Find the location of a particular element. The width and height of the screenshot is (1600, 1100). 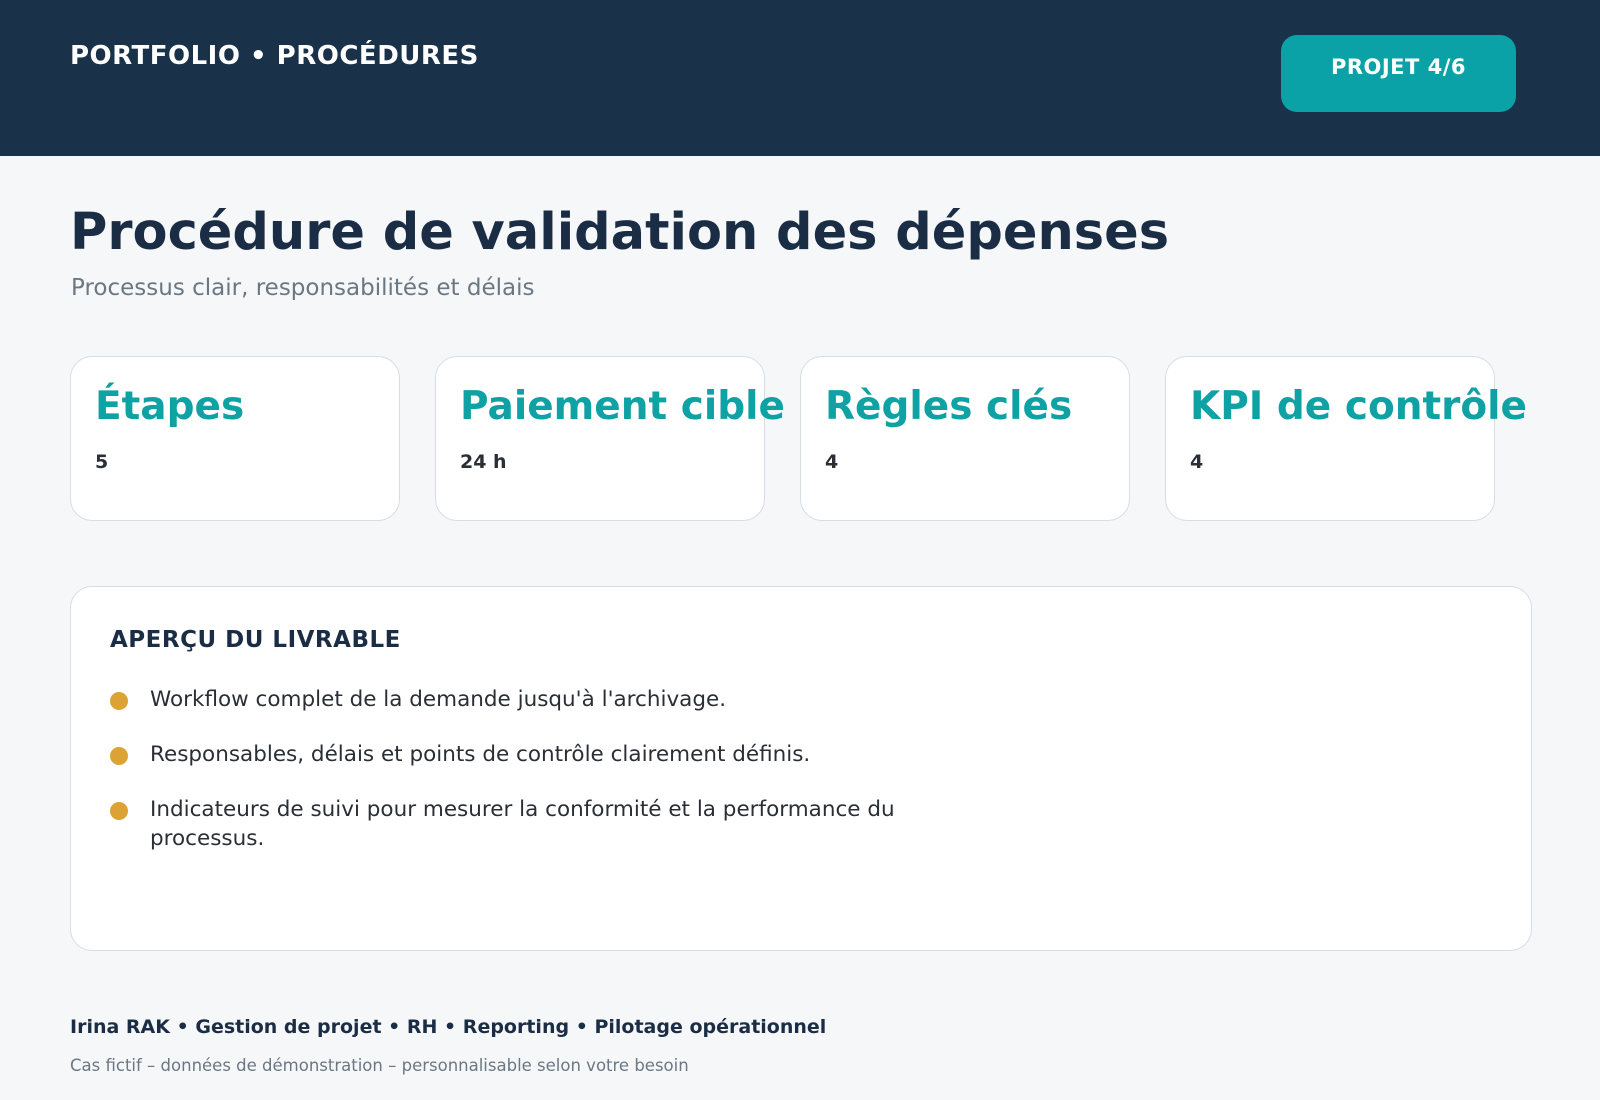

stat-card-kpi-controle: KPI de contrôle 4 is located at coordinates (1346, 438).